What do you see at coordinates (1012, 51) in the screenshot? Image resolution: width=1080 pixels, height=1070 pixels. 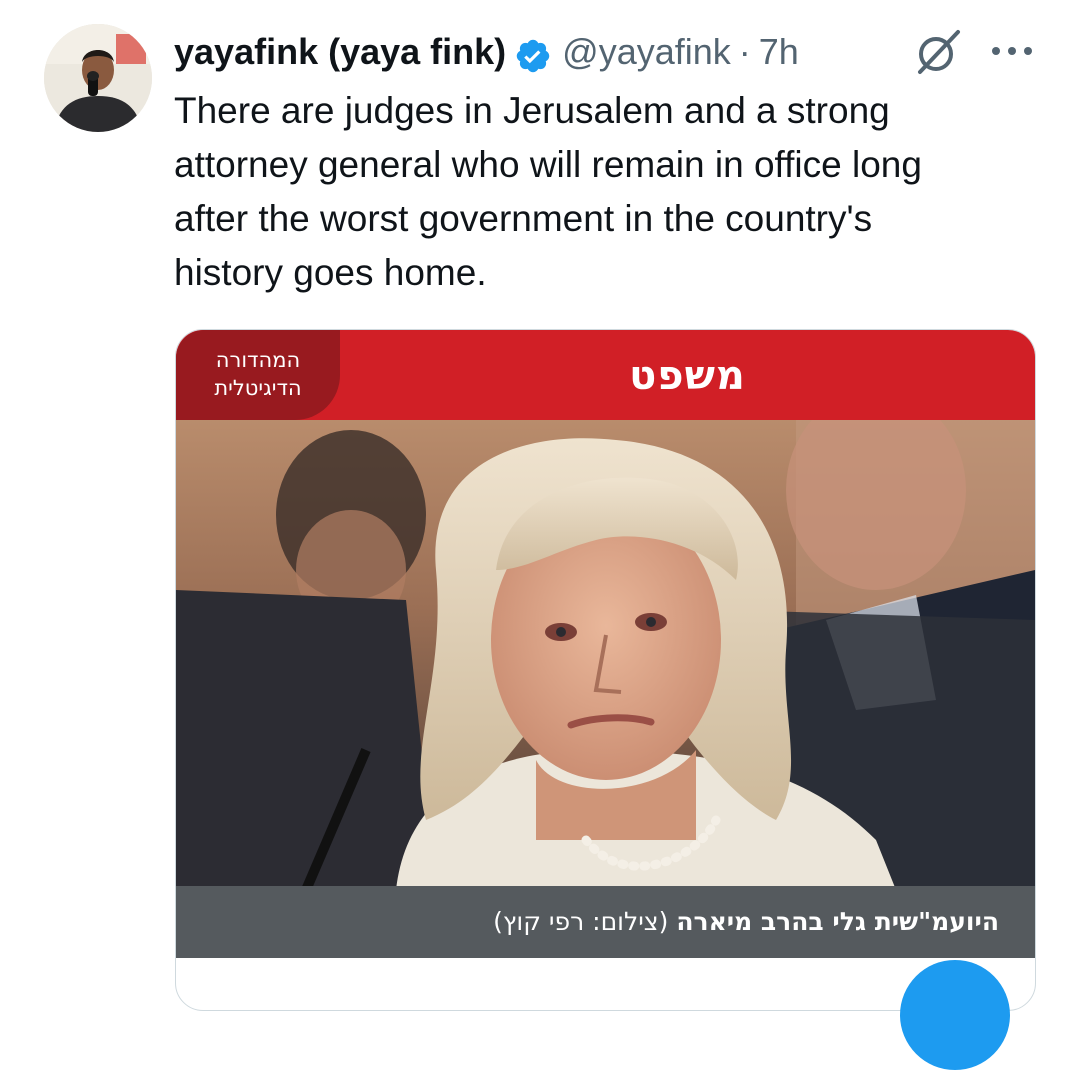 I see `more-dots-icon` at bounding box center [1012, 51].